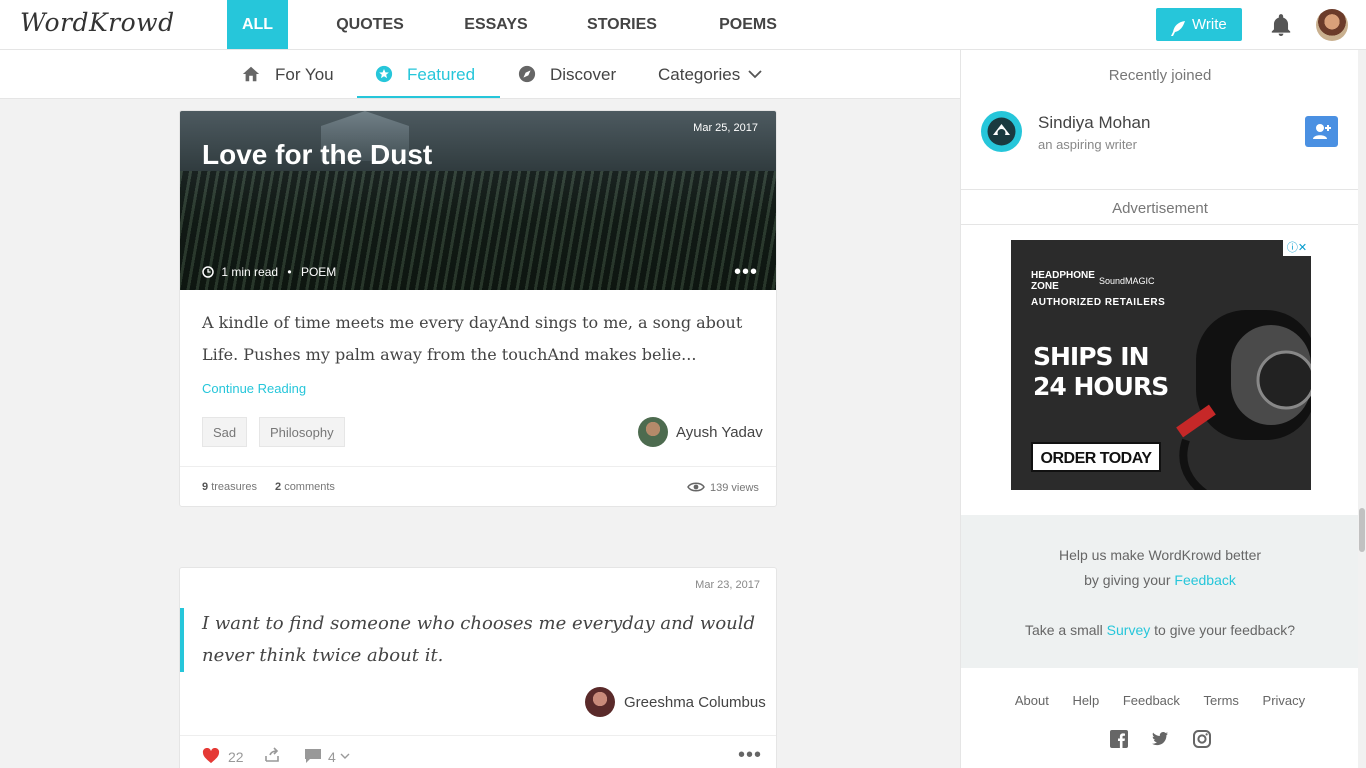 This screenshot has width=1366, height=768. Describe the element at coordinates (1362, 409) in the screenshot. I see `page-scrollbar` at that location.